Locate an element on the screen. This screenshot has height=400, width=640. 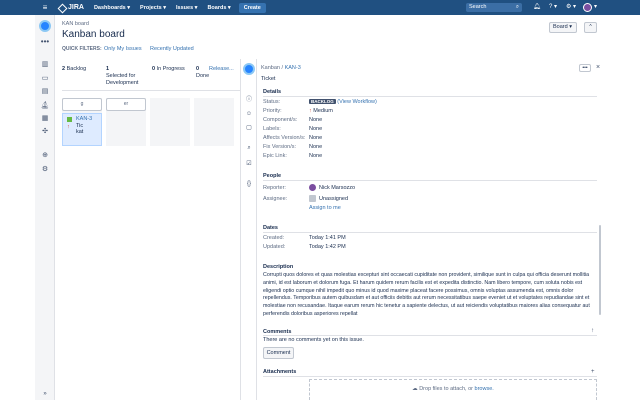
avatar-chevron-icon: ▾ is located at coordinates (595, 7).